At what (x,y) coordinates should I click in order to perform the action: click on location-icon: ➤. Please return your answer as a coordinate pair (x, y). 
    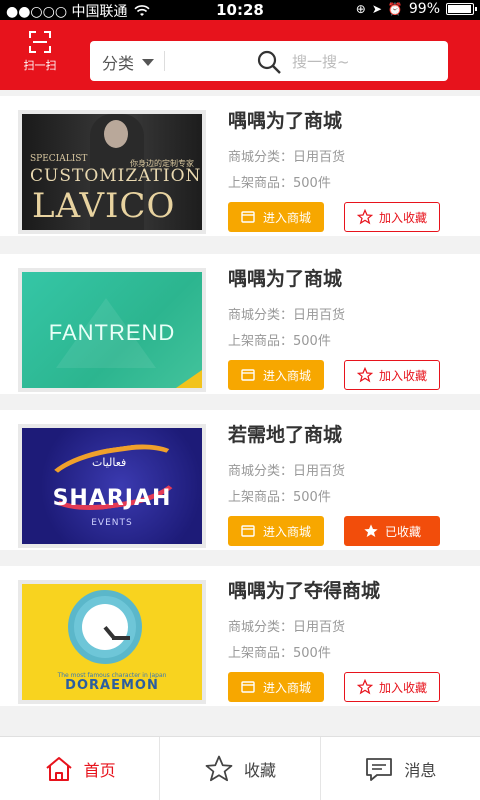
    Looking at the image, I should click on (376, 9).